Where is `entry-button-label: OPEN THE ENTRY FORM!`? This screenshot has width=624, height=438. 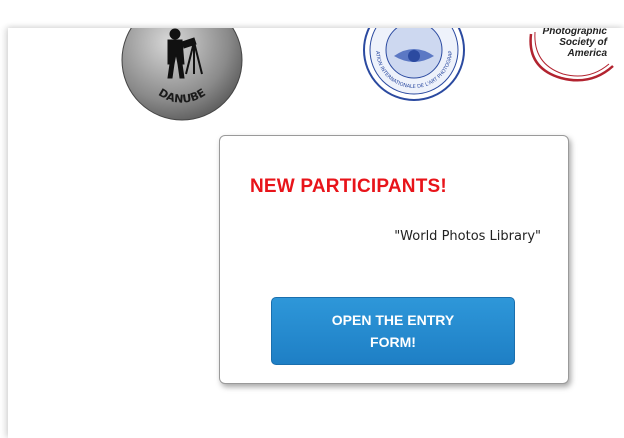 entry-button-label: OPEN THE ENTRY FORM! is located at coordinates (393, 331).